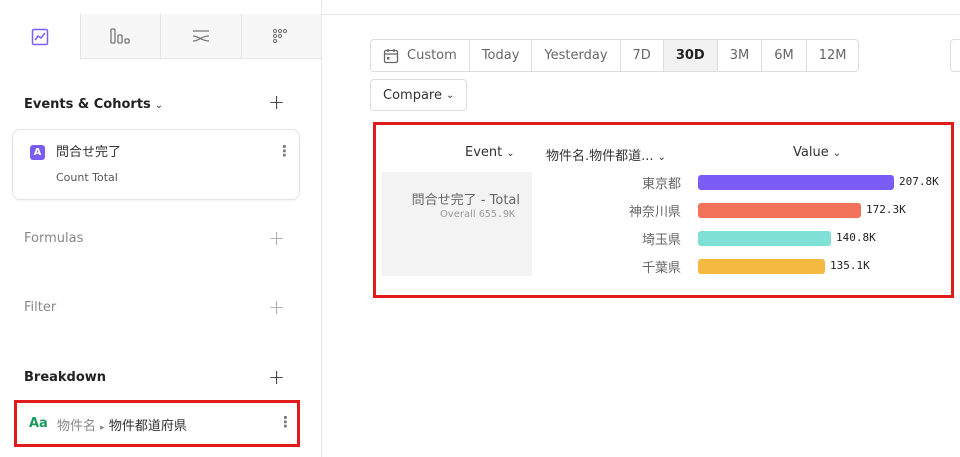  I want to click on events-cohorts-dropdown: Events & Cohorts ⌄, so click(93, 102).